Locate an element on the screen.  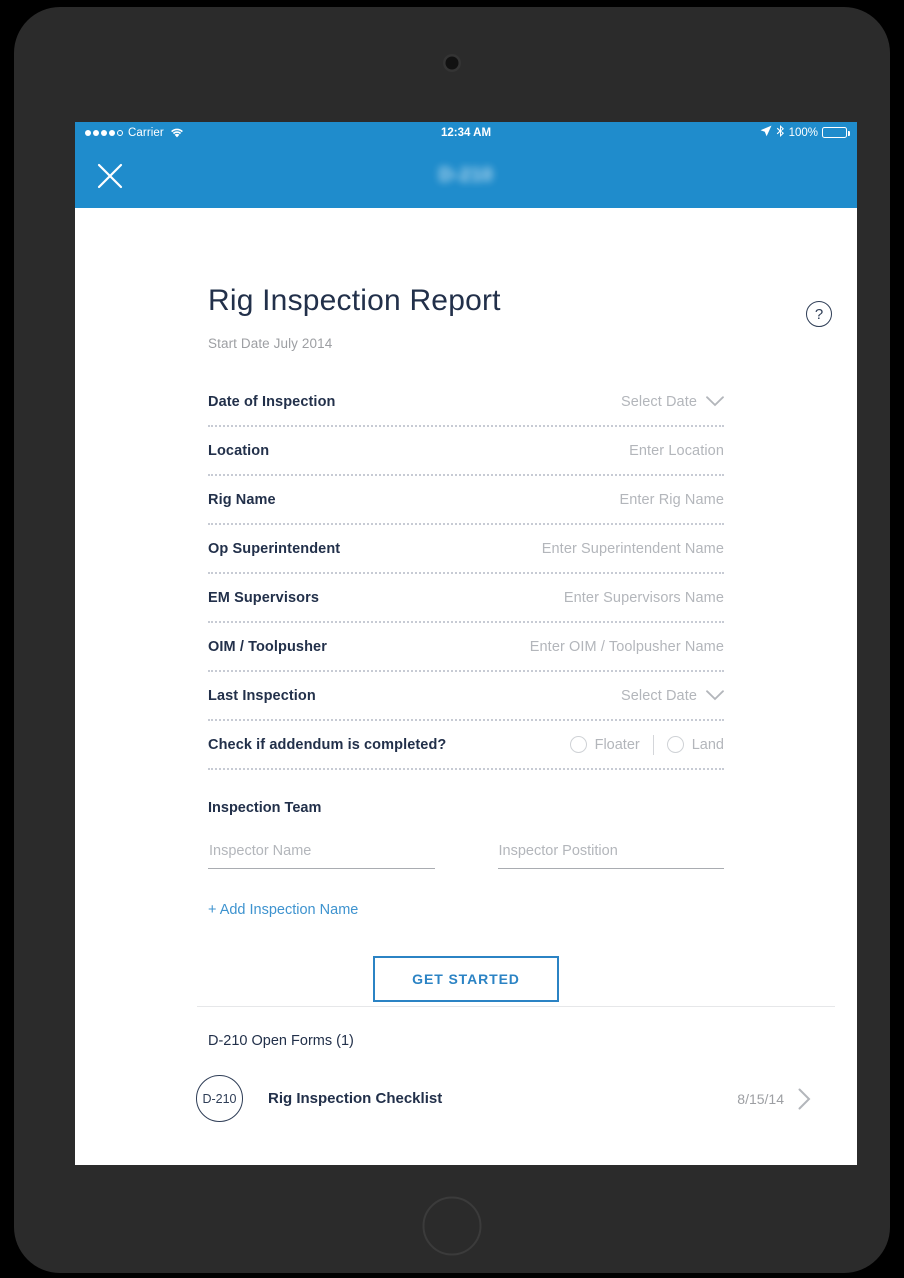
status-bar-right: 100% is located at coordinates (805, 132).